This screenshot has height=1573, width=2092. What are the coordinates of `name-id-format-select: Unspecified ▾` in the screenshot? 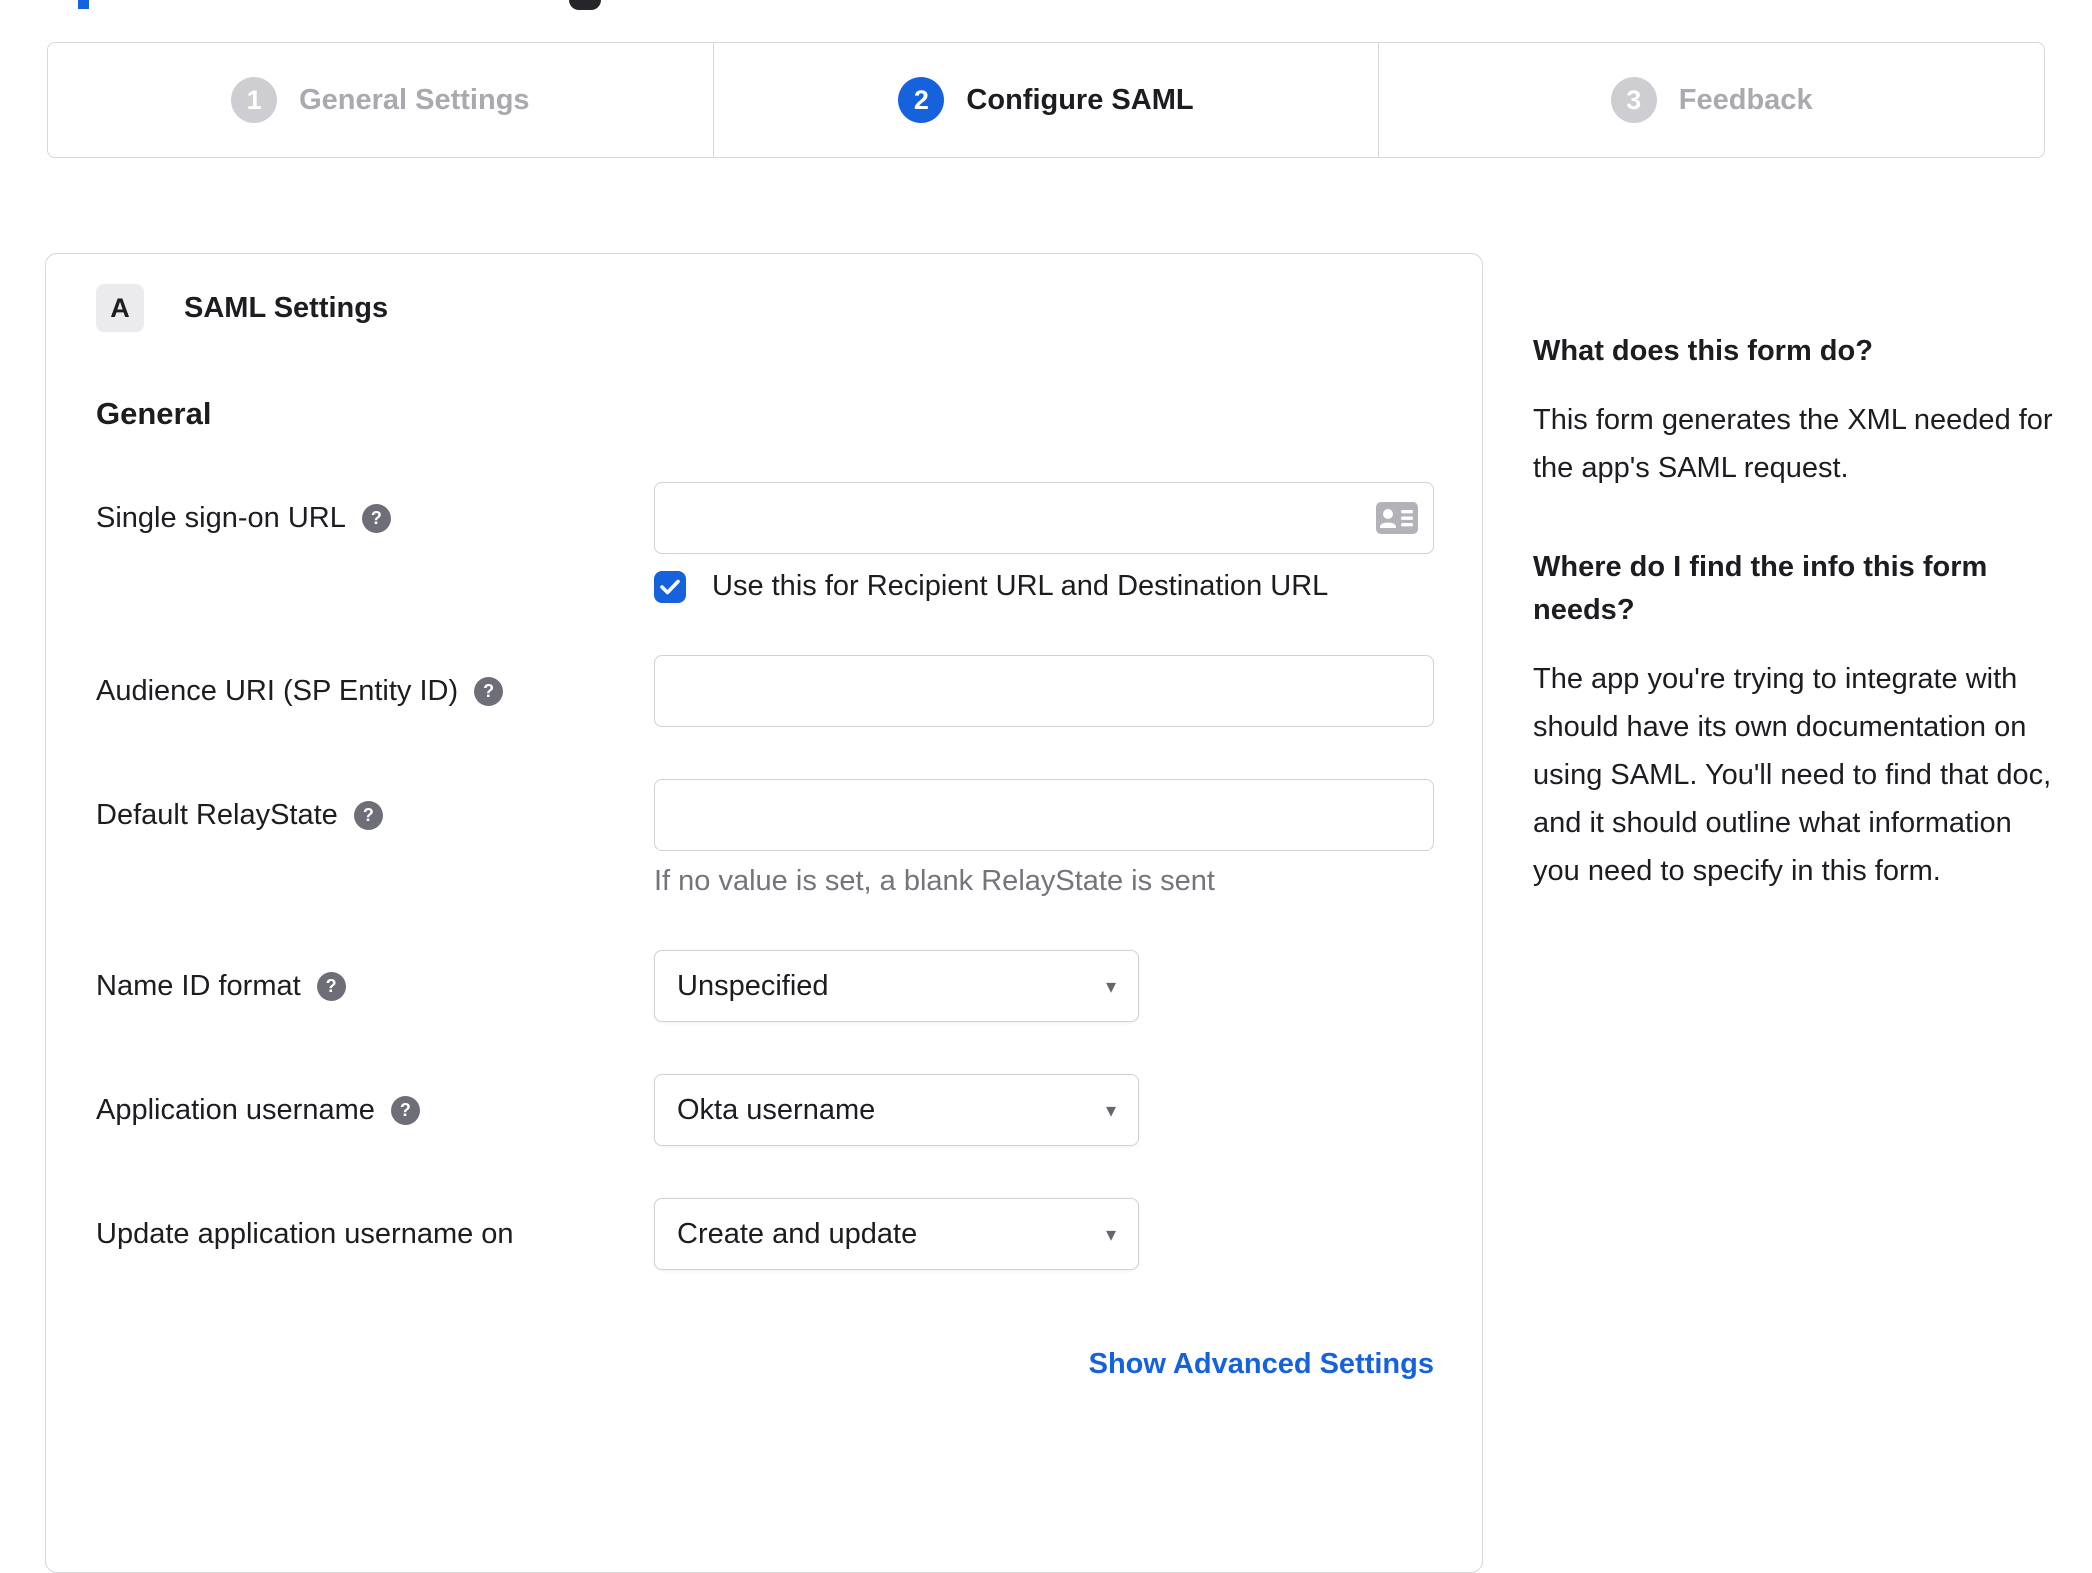 It's located at (896, 986).